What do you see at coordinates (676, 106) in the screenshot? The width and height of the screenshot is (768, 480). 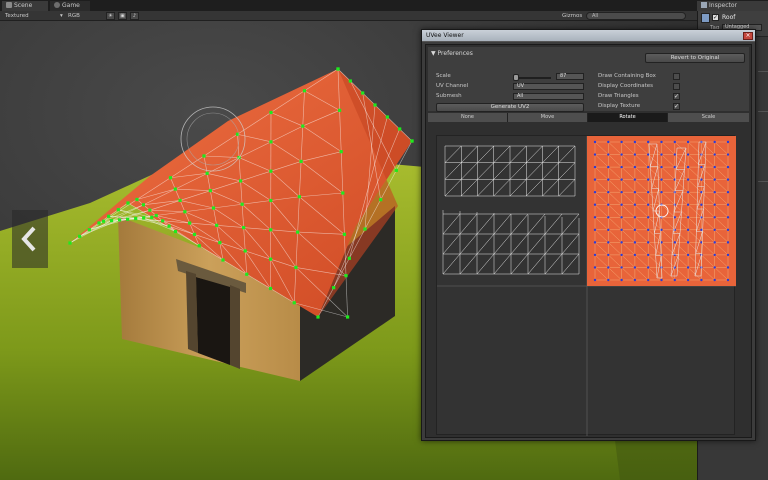 I see `display-texture-checkbox: ✓` at bounding box center [676, 106].